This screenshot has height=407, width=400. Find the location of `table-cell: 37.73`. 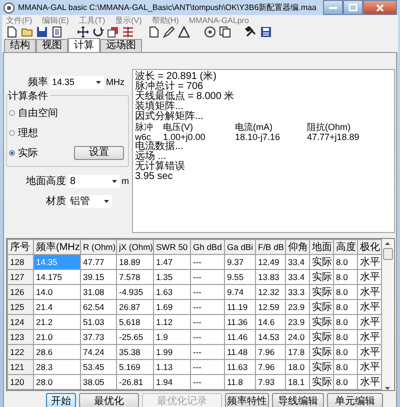

table-cell: 37.73 is located at coordinates (98, 337).